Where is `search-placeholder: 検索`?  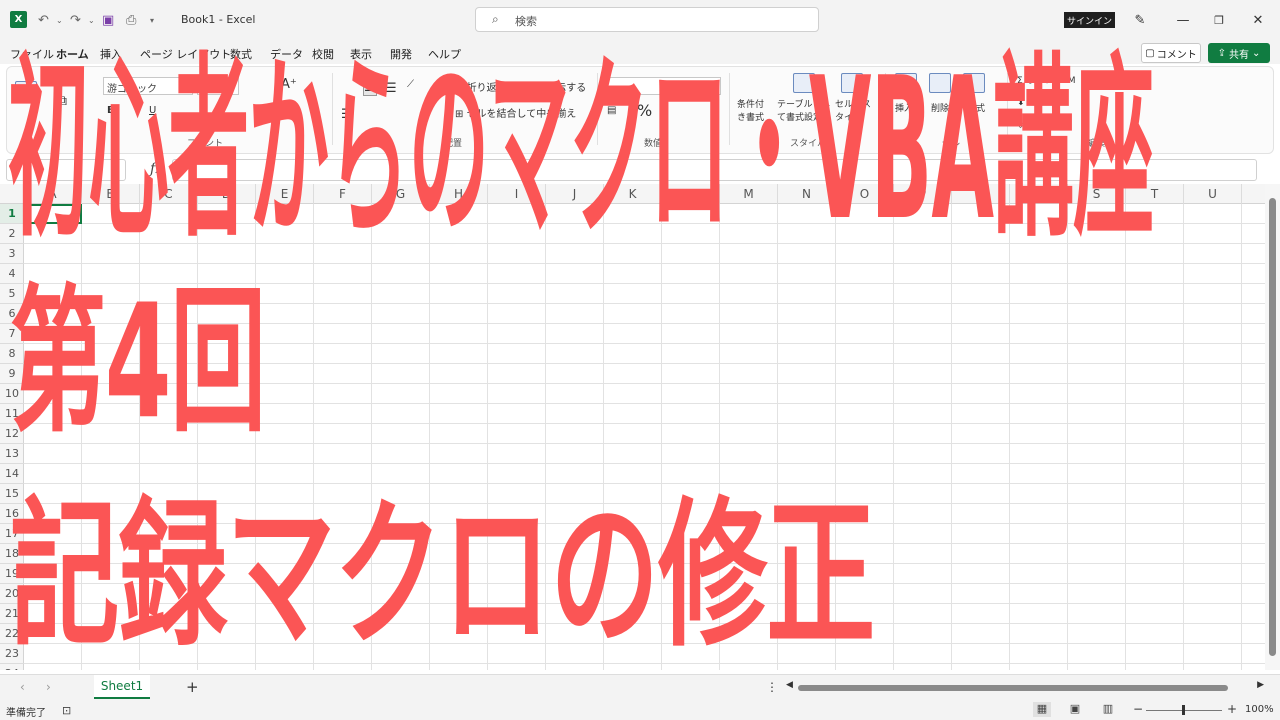
search-placeholder: 検索 is located at coordinates (526, 21).